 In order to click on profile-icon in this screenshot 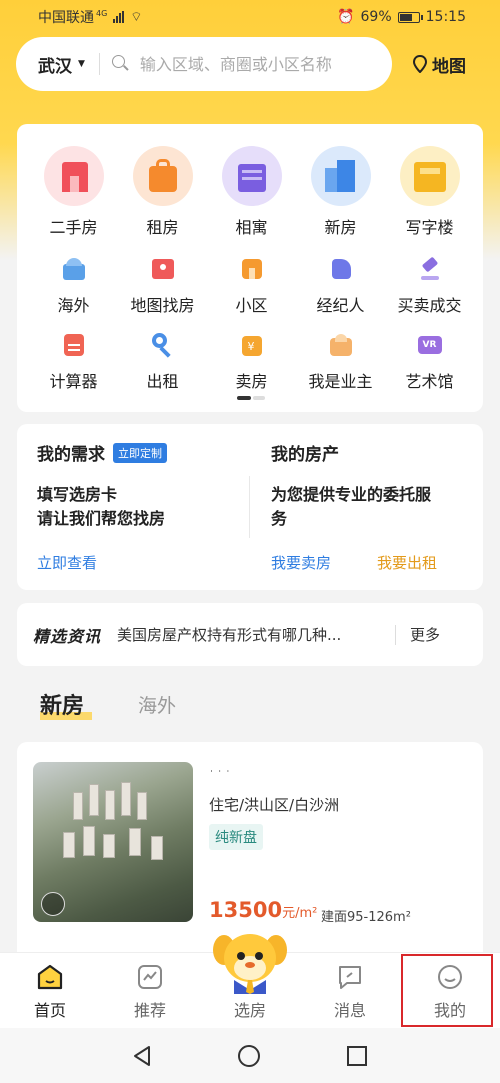, I will do `click(450, 977)`.